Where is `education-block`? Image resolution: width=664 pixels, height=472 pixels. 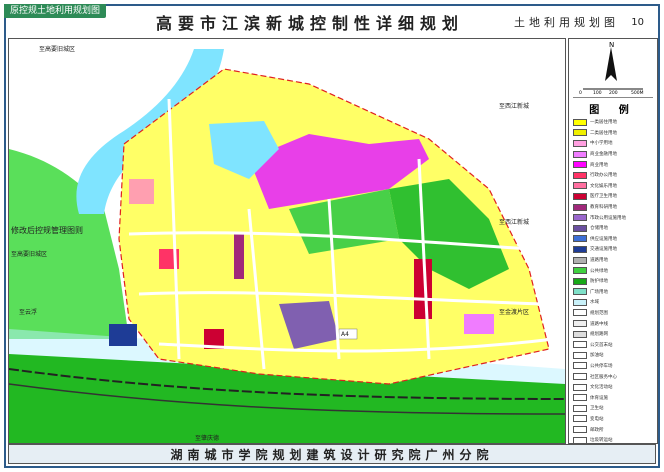
education-block is located at coordinates (239, 256).